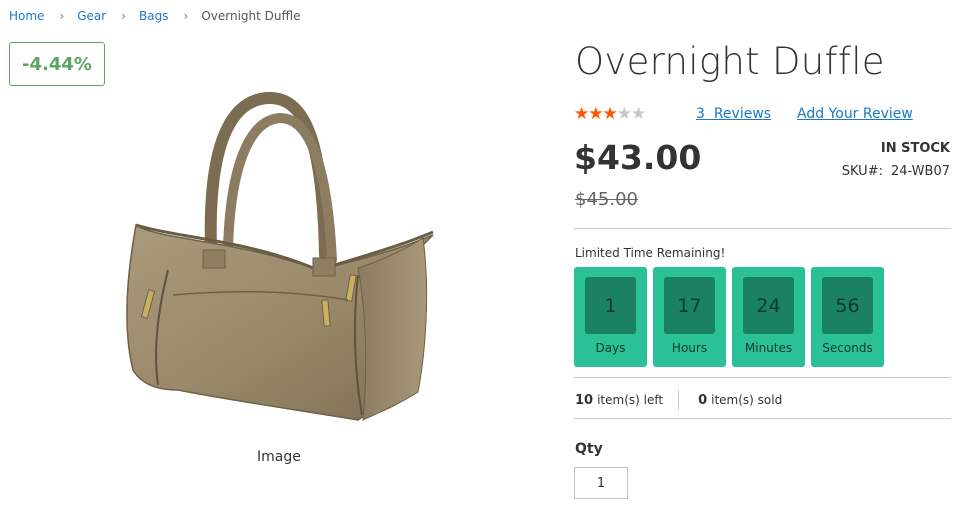 This screenshot has width=961, height=506. What do you see at coordinates (847, 348) in the screenshot?
I see `countdown-seconds-label: Seconds` at bounding box center [847, 348].